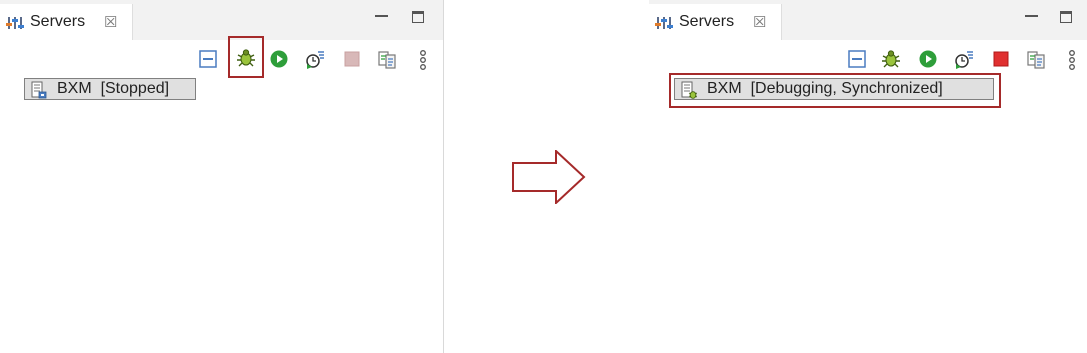 This screenshot has width=1087, height=353. What do you see at coordinates (846, 88) in the screenshot?
I see `server-status: [Debugging, Synchronized]` at bounding box center [846, 88].